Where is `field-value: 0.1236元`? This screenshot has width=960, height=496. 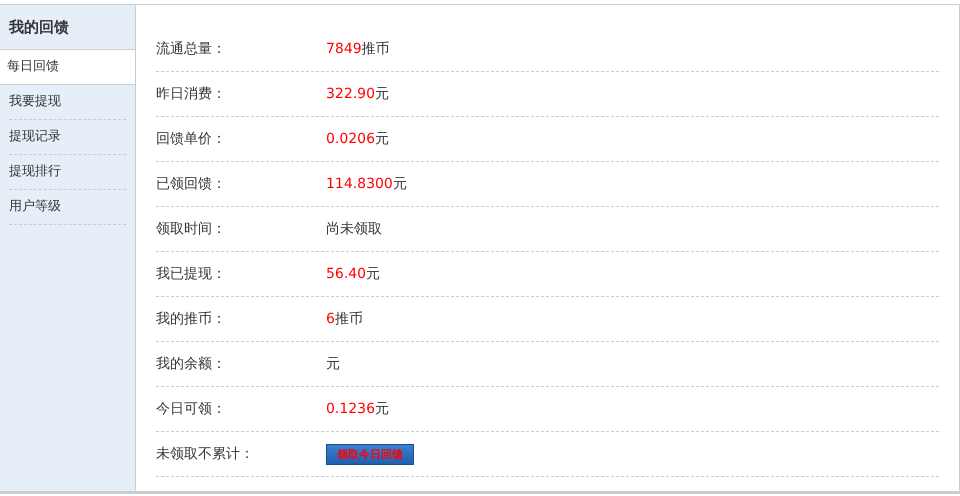
field-value: 0.1236元 is located at coordinates (357, 409).